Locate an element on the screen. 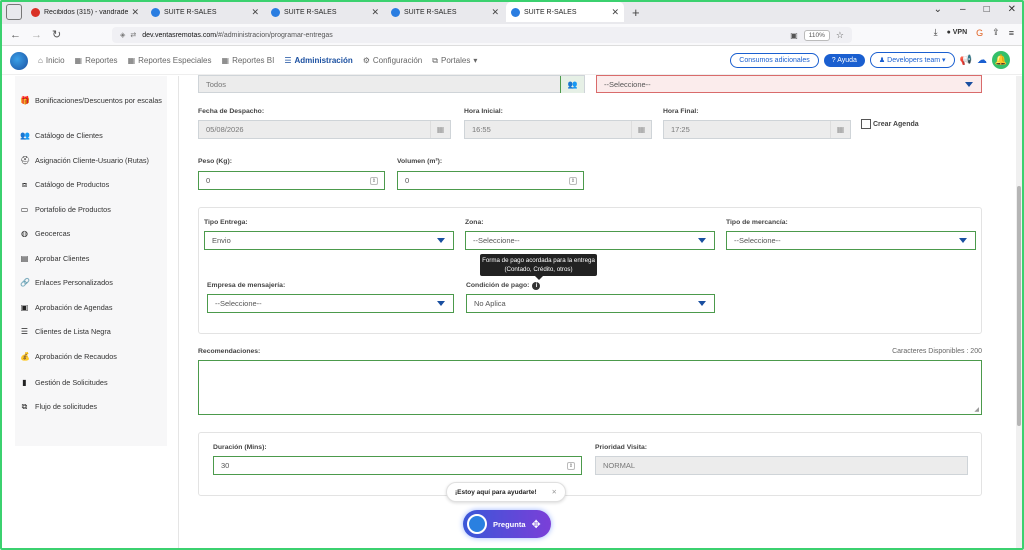 This screenshot has width=1024, height=550. sidebar-item-aprobar-clientes: ▤ Aprobar Clientes is located at coordinates (92, 259).